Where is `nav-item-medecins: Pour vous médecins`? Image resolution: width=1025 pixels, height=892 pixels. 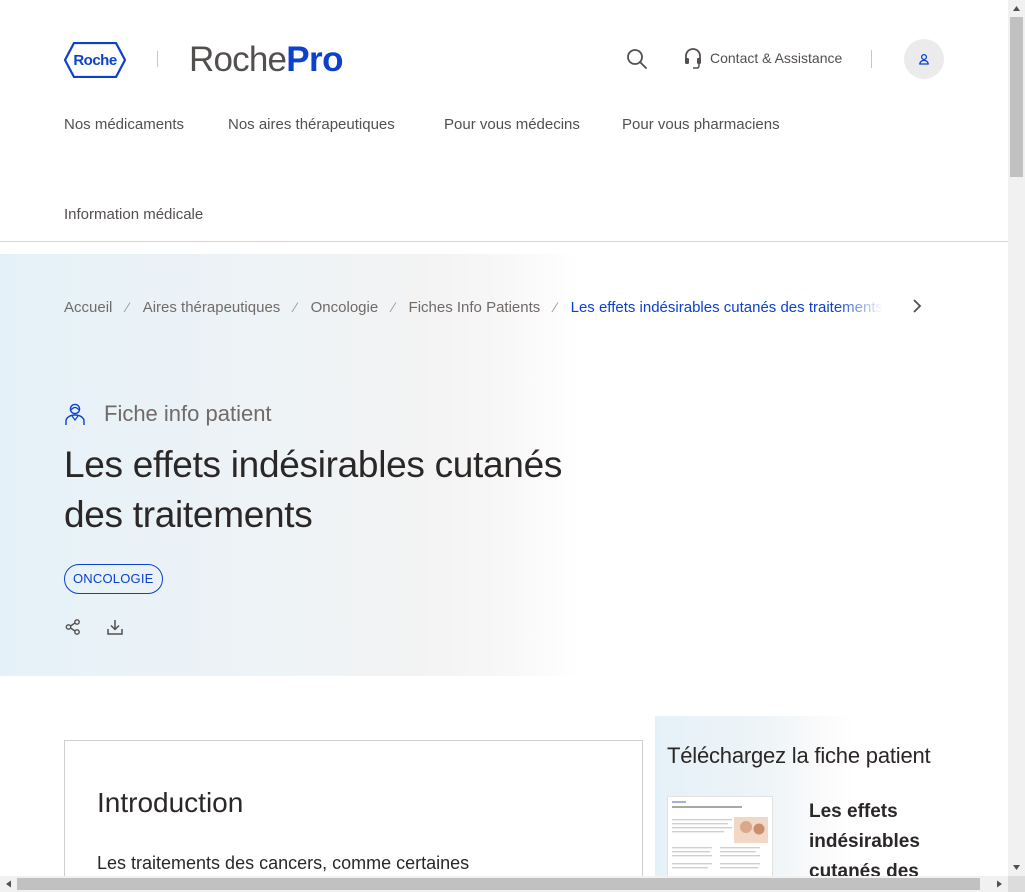
nav-item-medecins: Pour vous médecins is located at coordinates (512, 124).